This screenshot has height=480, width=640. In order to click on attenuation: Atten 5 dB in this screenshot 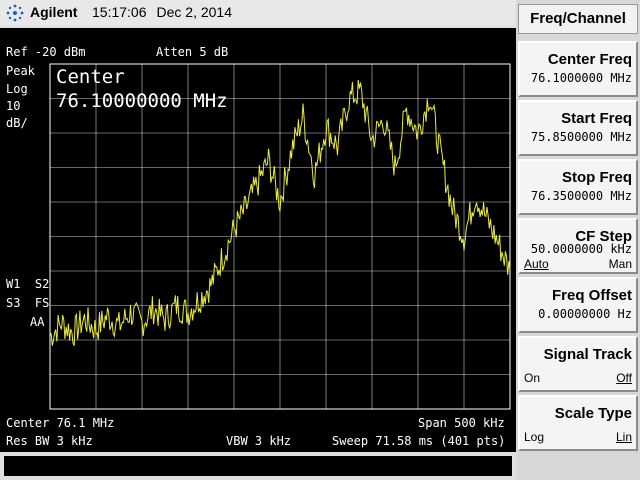, I will do `click(192, 52)`.